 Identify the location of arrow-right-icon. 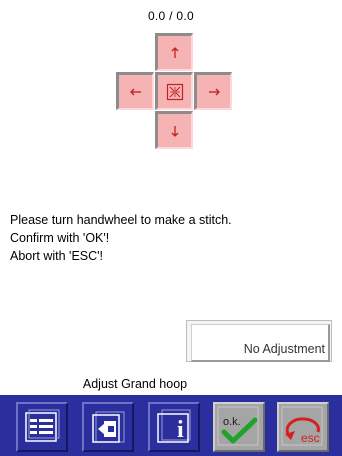
(214, 91).